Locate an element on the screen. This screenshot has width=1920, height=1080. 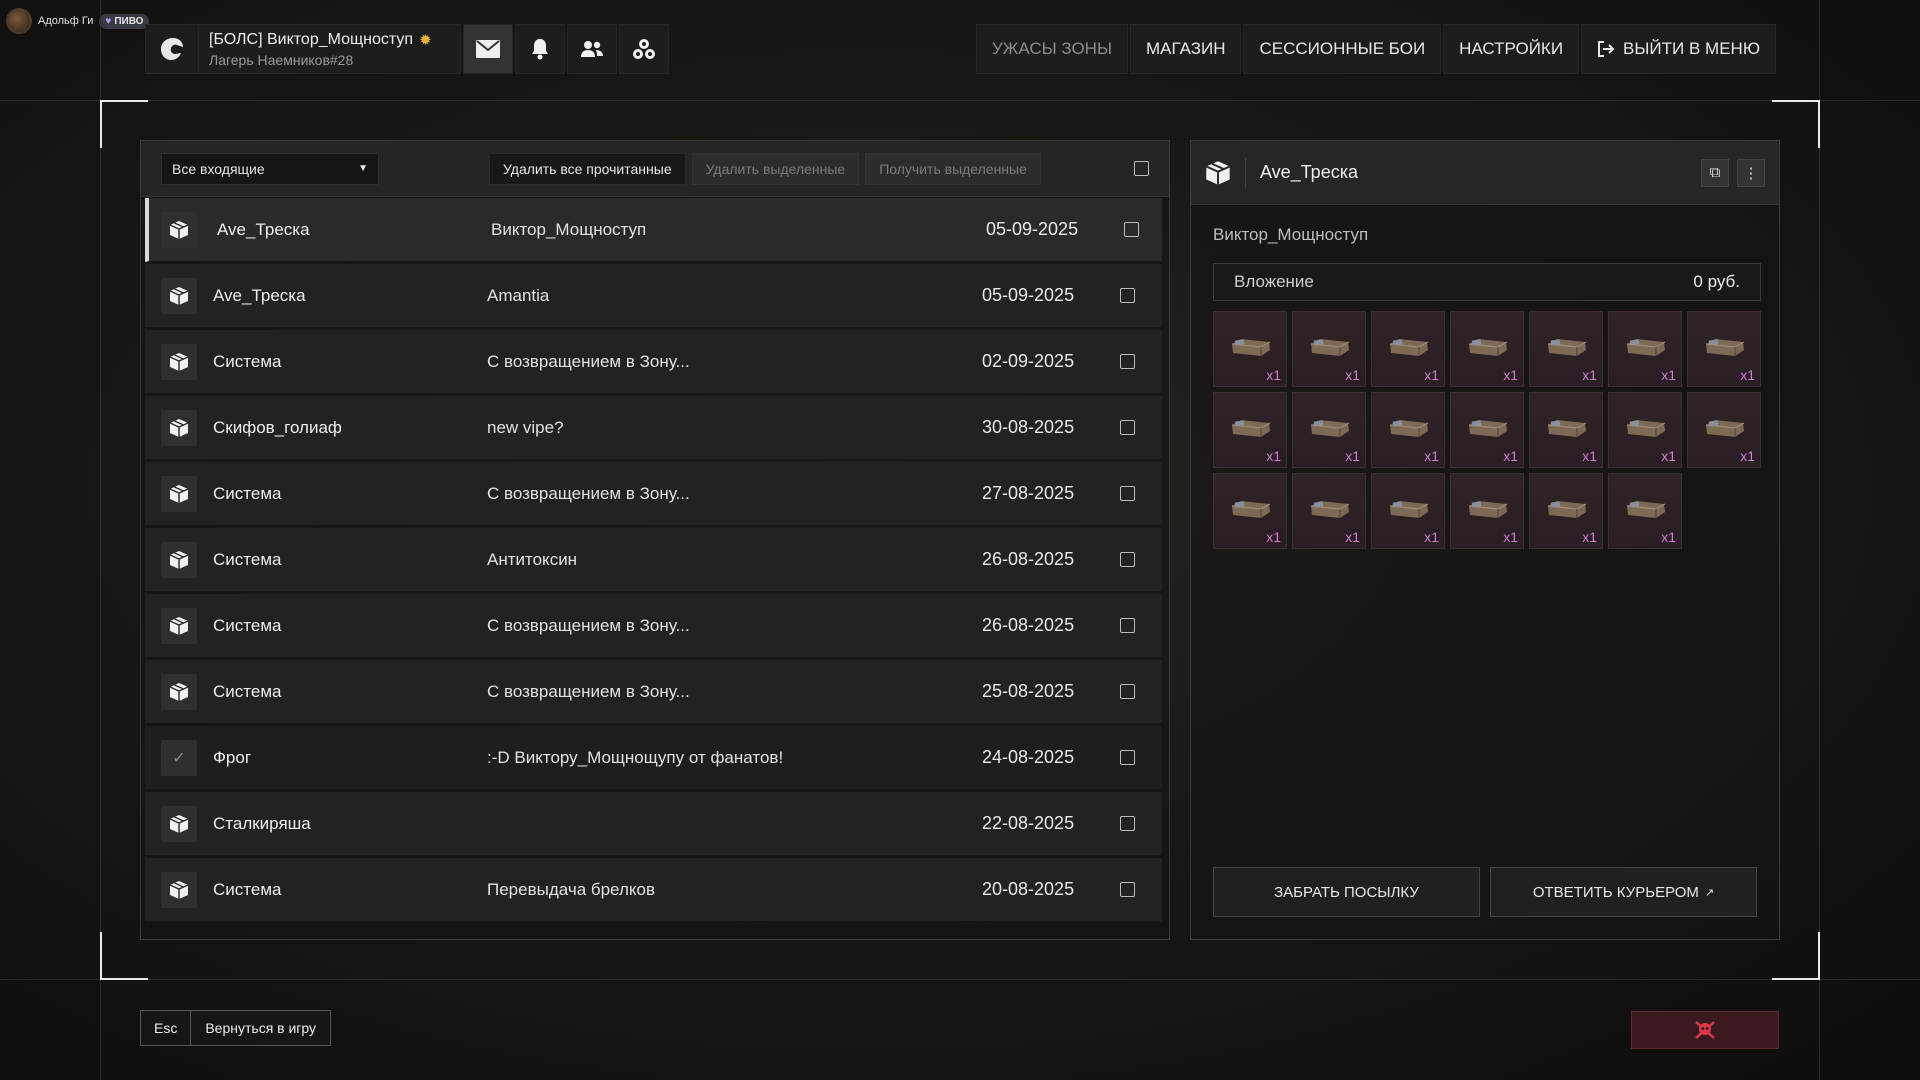
friends-button is located at coordinates (592, 49).